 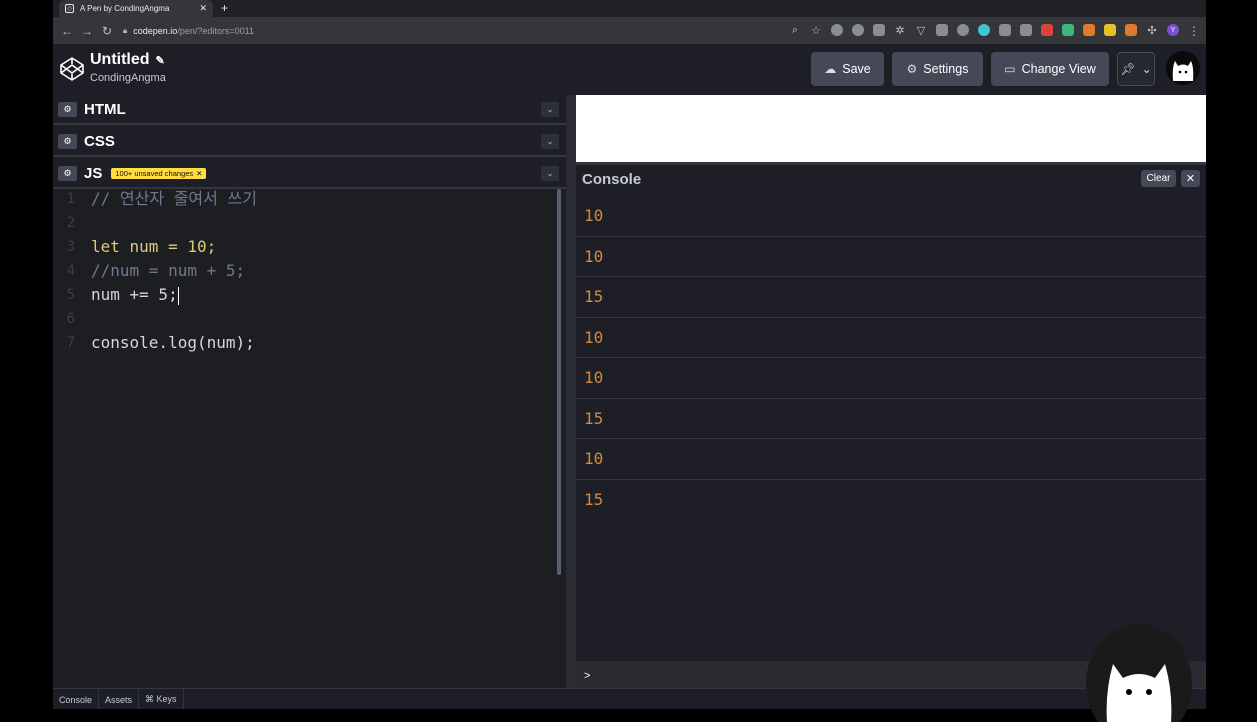 What do you see at coordinates (1194, 31) in the screenshot?
I see `browser-menu-icon: ⋮` at bounding box center [1194, 31].